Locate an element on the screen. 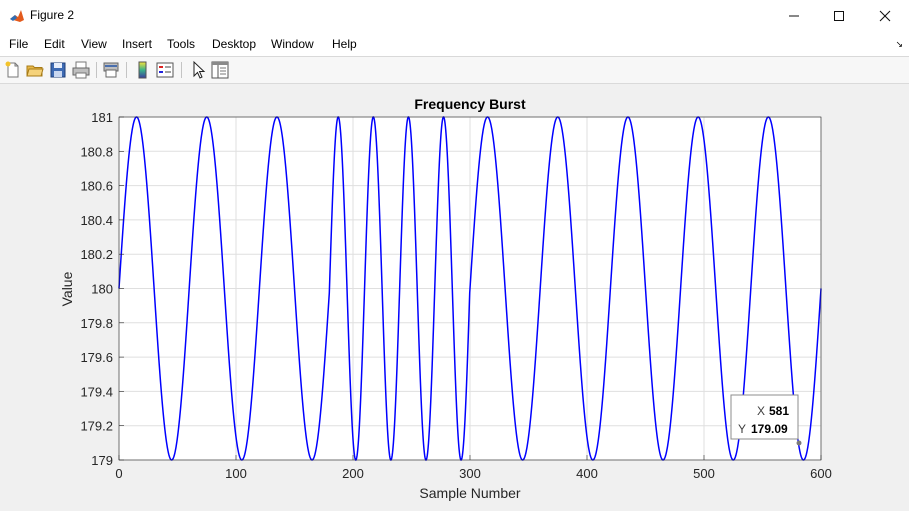 This screenshot has height=511, width=909. y-tick-label: 180.8 is located at coordinates (96, 151).